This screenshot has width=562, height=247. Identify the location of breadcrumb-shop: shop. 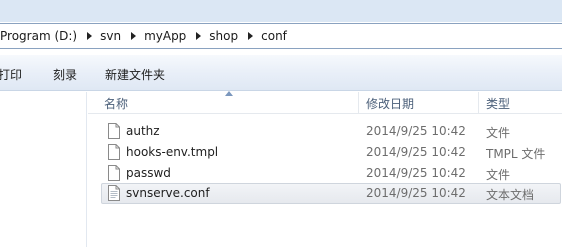
(224, 36).